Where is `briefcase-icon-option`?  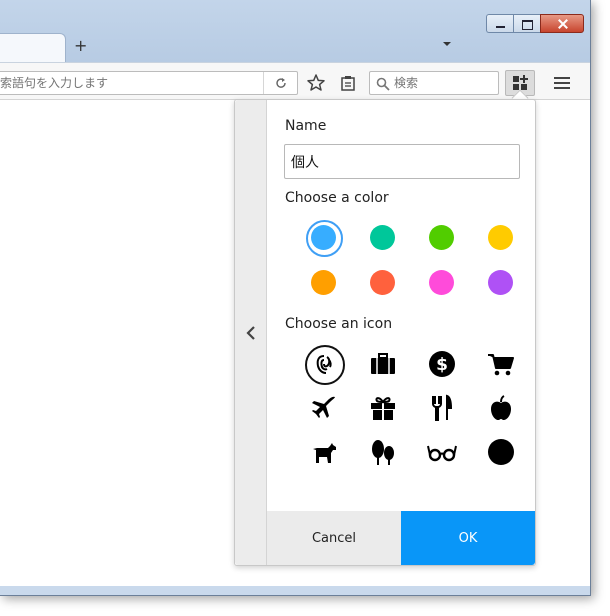 briefcase-icon-option is located at coordinates (383, 364).